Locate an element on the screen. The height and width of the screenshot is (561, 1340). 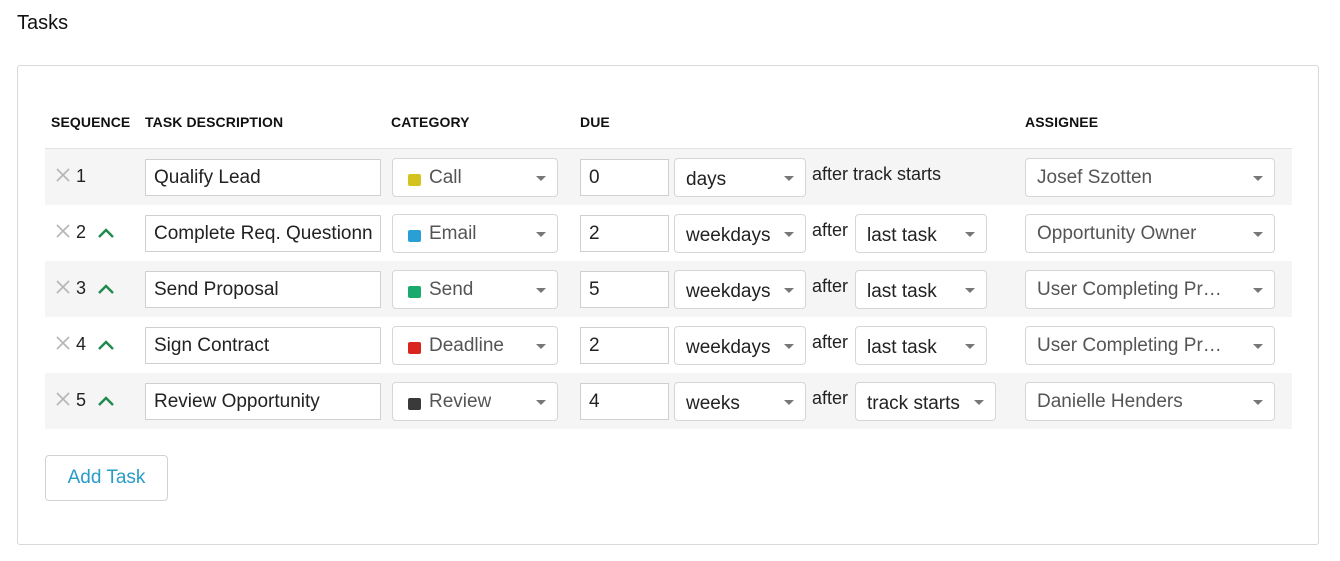
header-assignee: ASSIGNEE is located at coordinates (1062, 122).